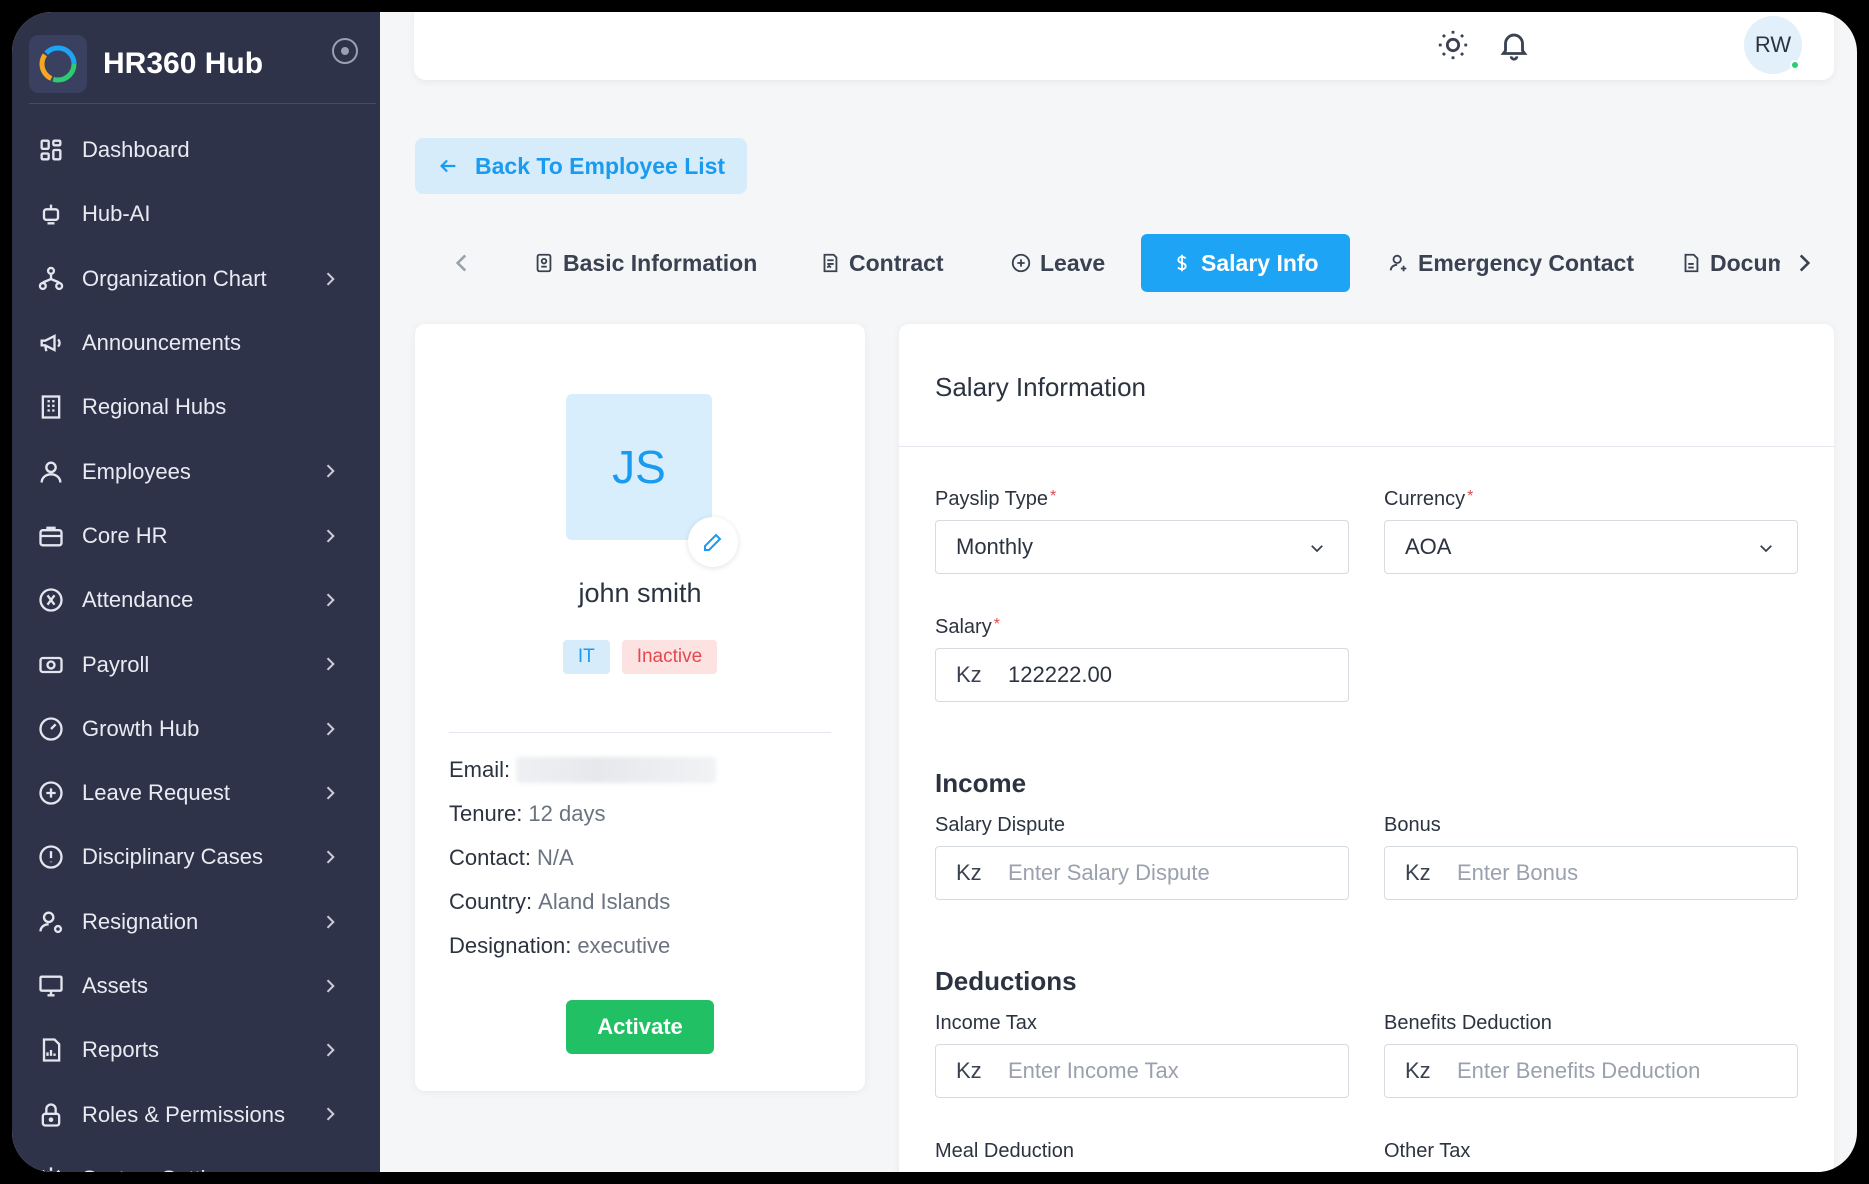 This screenshot has width=1869, height=1184. What do you see at coordinates (51, 343) in the screenshot?
I see `megaphone-icon` at bounding box center [51, 343].